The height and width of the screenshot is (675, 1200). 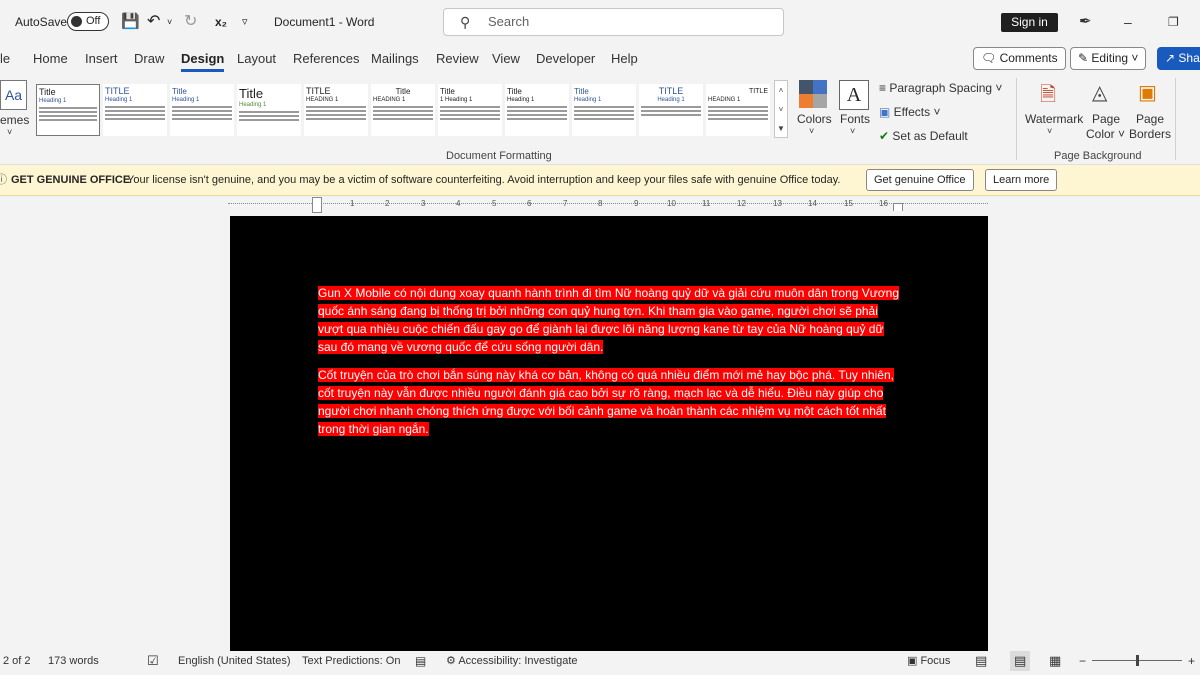 What do you see at coordinates (13, 95) in the screenshot?
I see `themes-icon: Aa` at bounding box center [13, 95].